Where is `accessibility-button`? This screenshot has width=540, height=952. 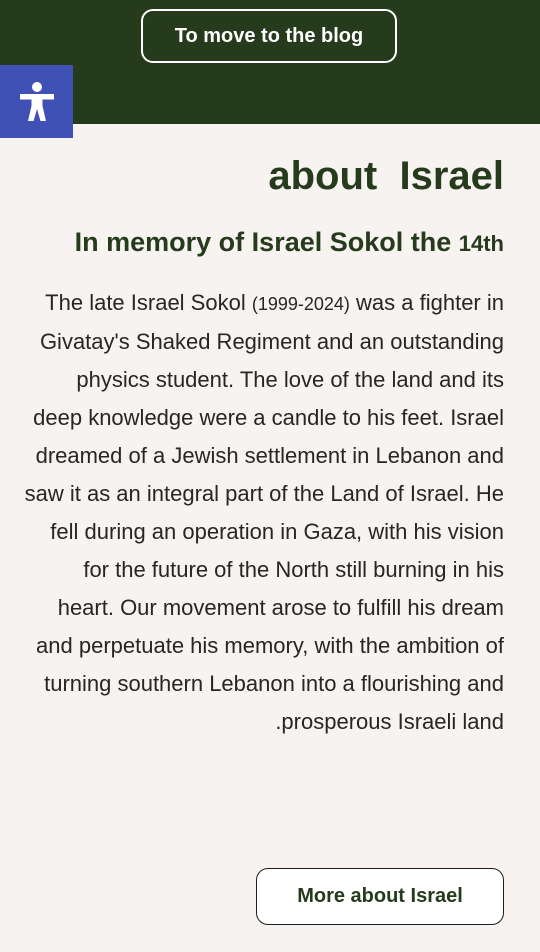
accessibility-button is located at coordinates (36, 101).